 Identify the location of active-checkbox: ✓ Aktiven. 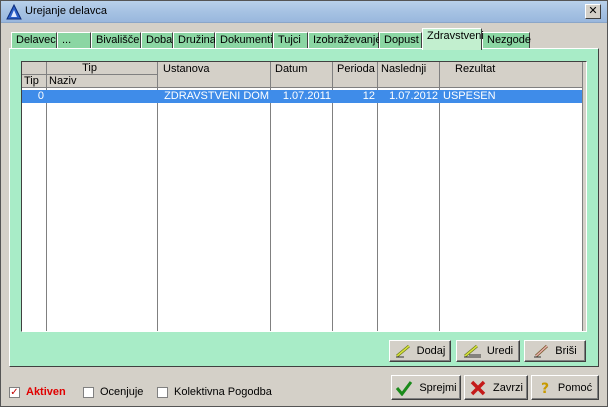
(37, 392).